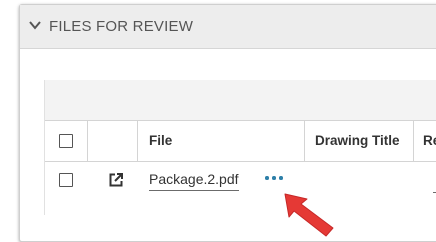 The width and height of the screenshot is (436, 242). Describe the element at coordinates (309, 215) in the screenshot. I see `red-pointer-arrow-icon` at that location.